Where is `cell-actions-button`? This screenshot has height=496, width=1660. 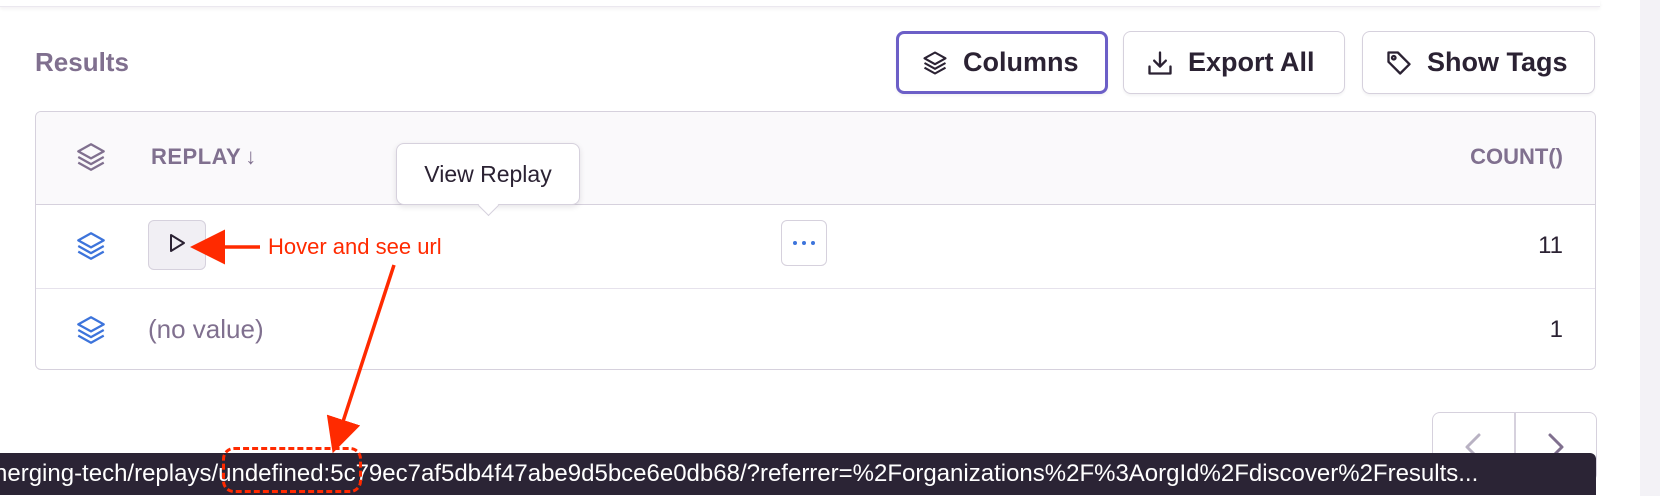
cell-actions-button is located at coordinates (804, 243).